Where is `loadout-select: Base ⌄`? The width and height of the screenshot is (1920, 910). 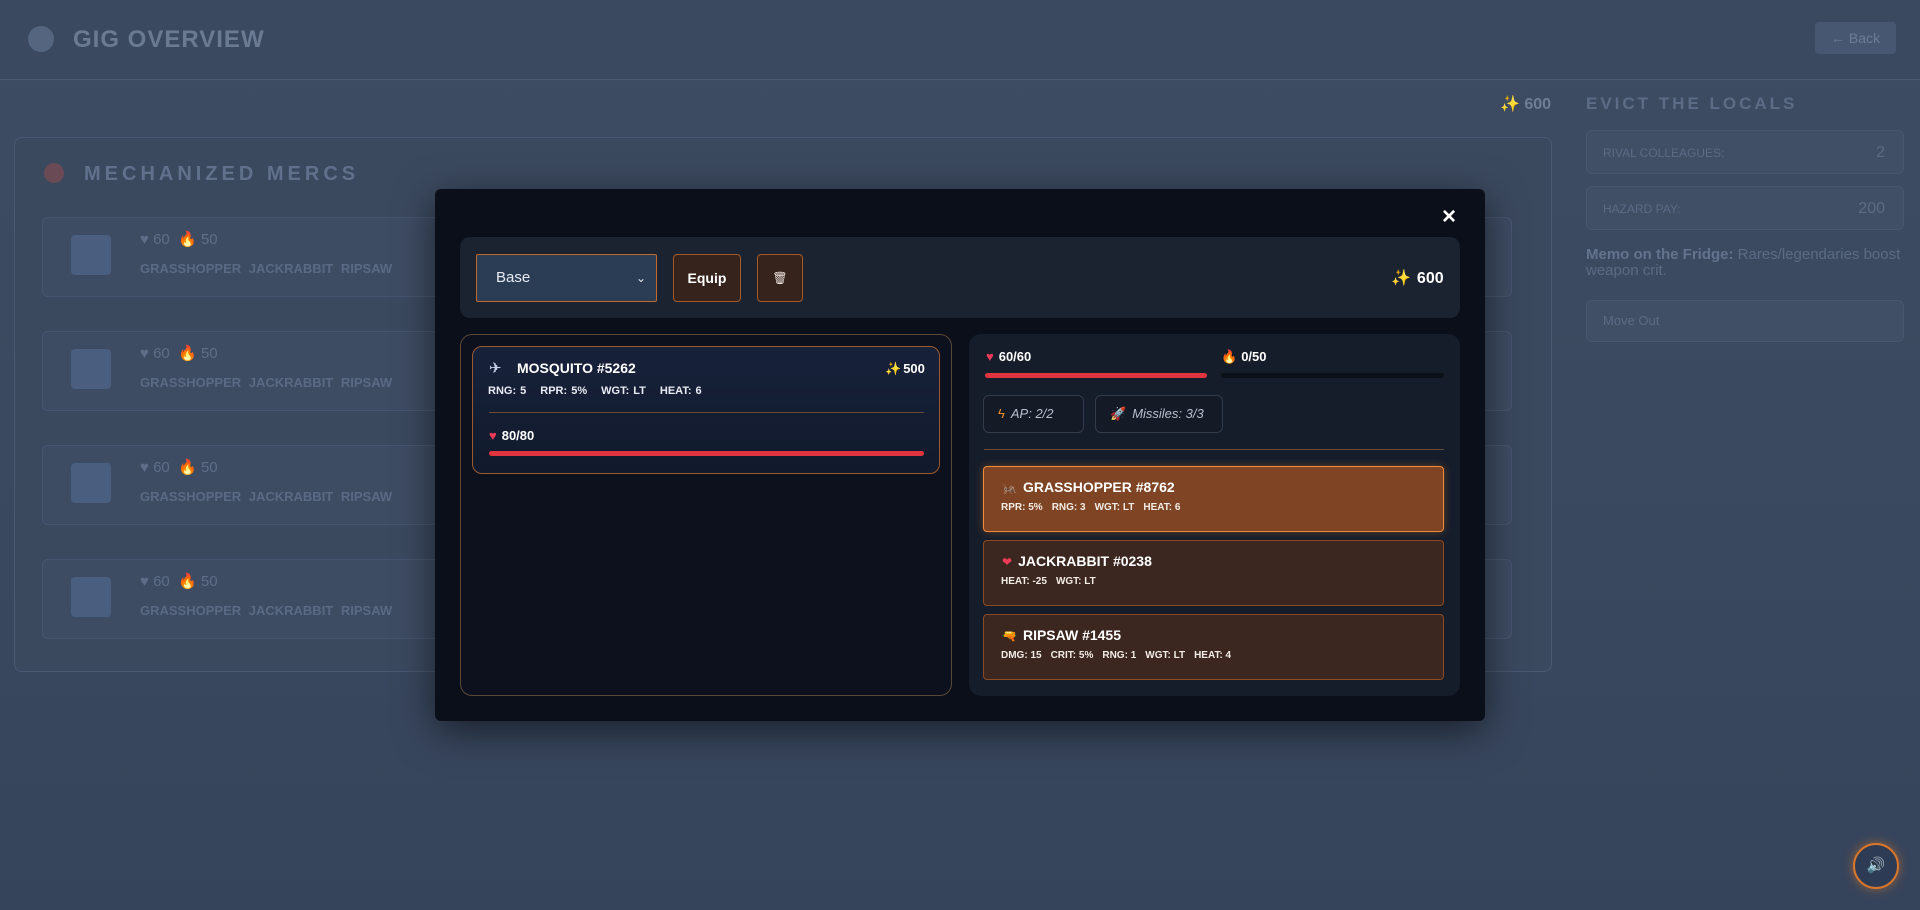 loadout-select: Base ⌄ is located at coordinates (566, 278).